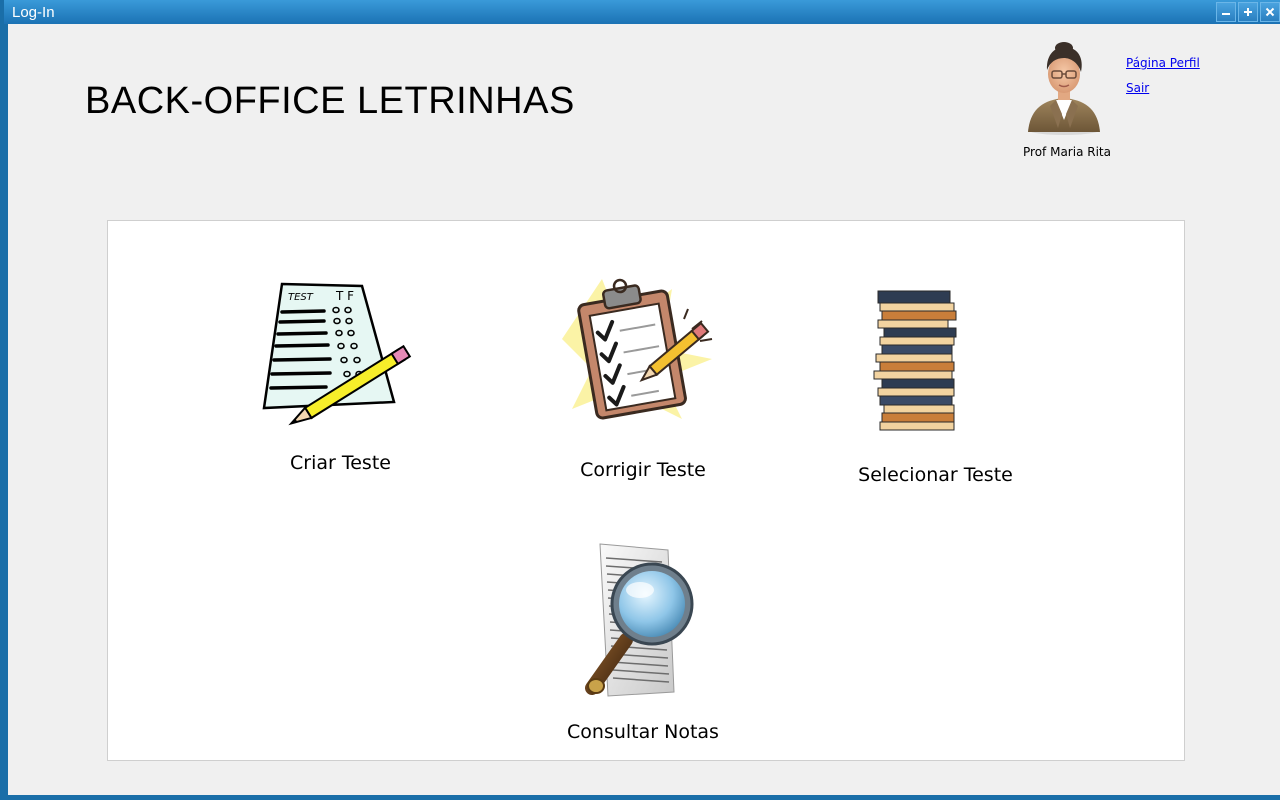 Image resolution: width=1280 pixels, height=800 pixels. What do you see at coordinates (330, 101) in the screenshot?
I see `page-title: BACK-OFFICE LETRINHAS` at bounding box center [330, 101].